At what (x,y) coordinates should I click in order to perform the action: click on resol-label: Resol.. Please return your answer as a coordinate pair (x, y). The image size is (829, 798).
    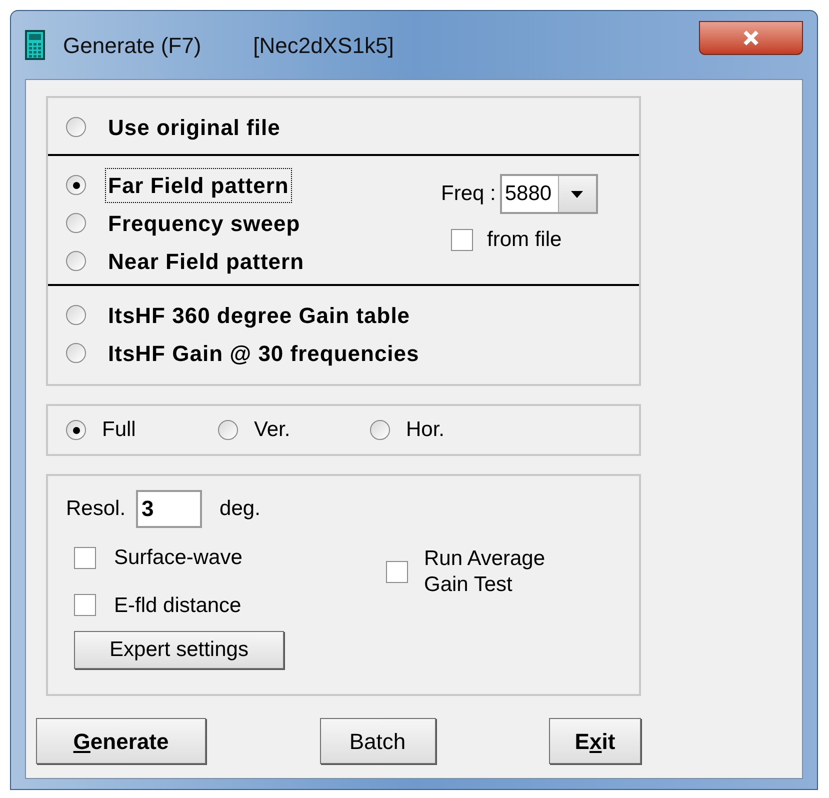
    Looking at the image, I should click on (96, 509).